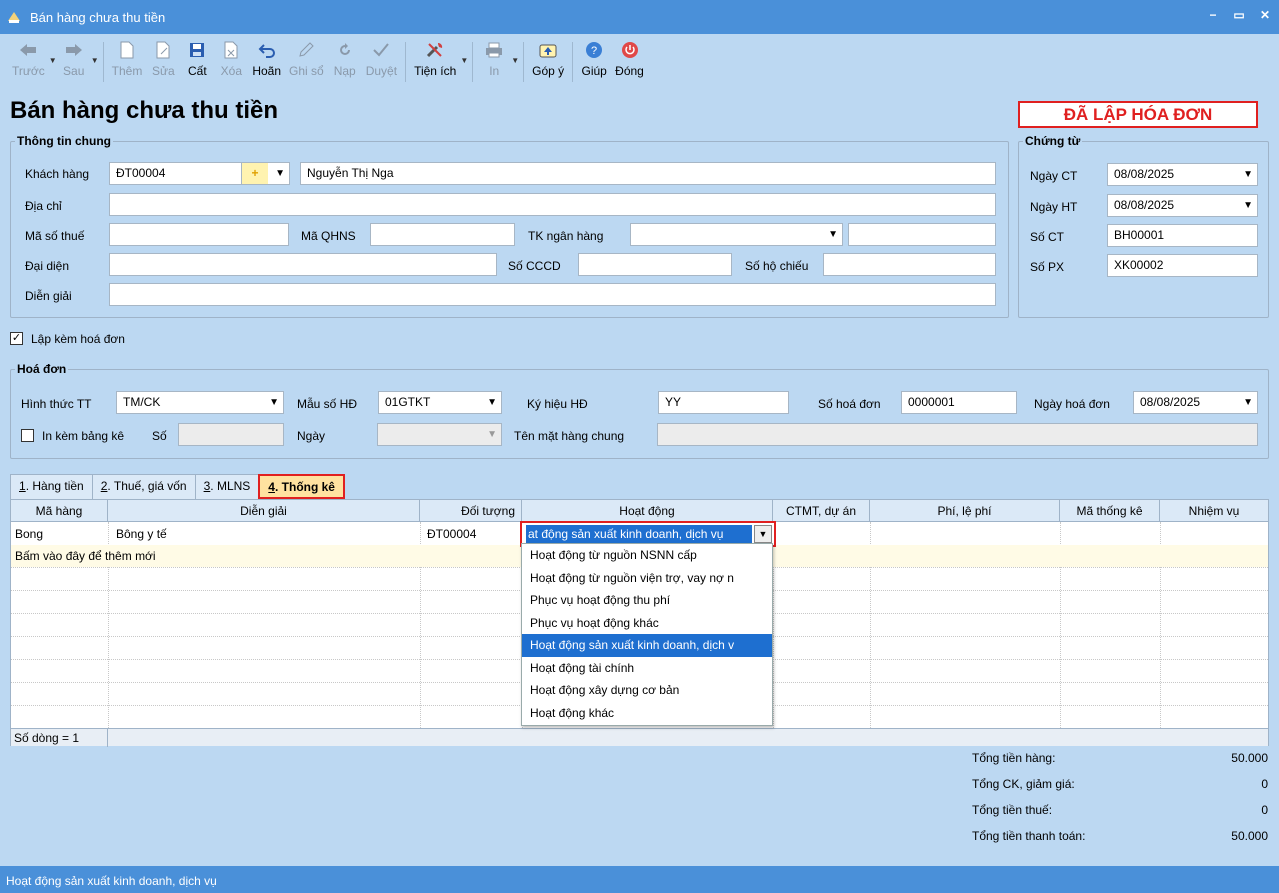 The width and height of the screenshot is (1279, 893). What do you see at coordinates (53, 60) in the screenshot?
I see `prev-dropdown-icon: ▼` at bounding box center [53, 60].